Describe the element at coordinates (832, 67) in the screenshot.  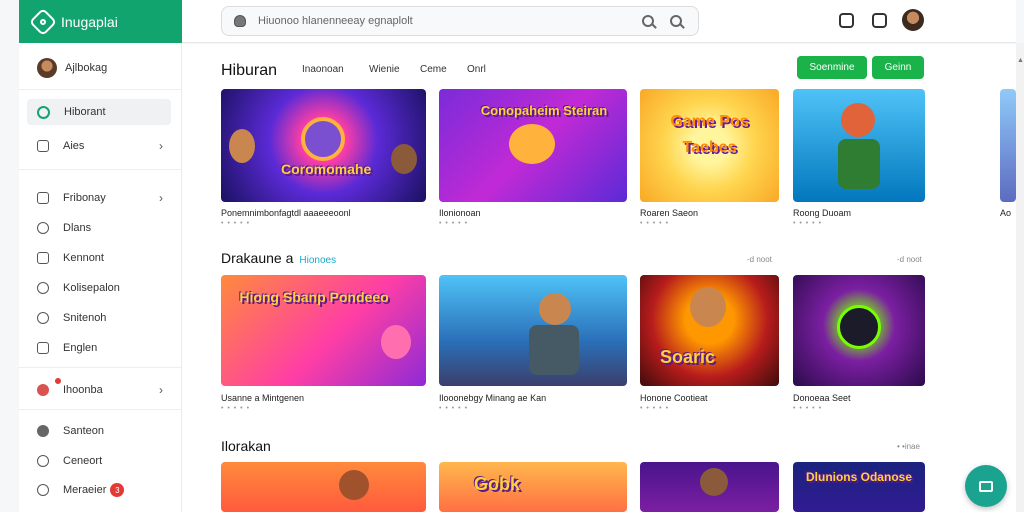
I see `primary-button: Soenmine` at that location.